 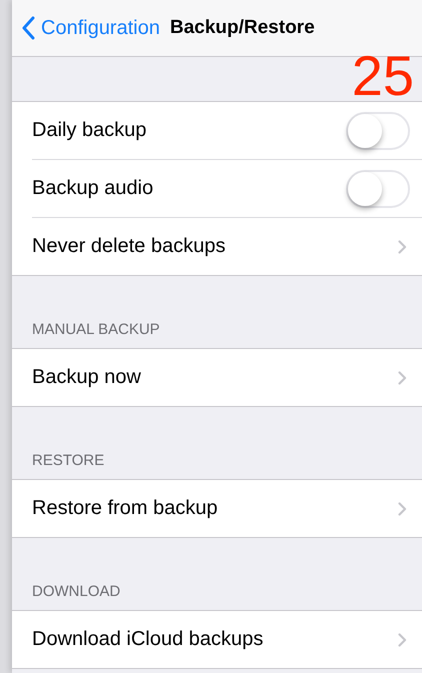 I want to click on screen-title: Backup/Restore, so click(x=242, y=28).